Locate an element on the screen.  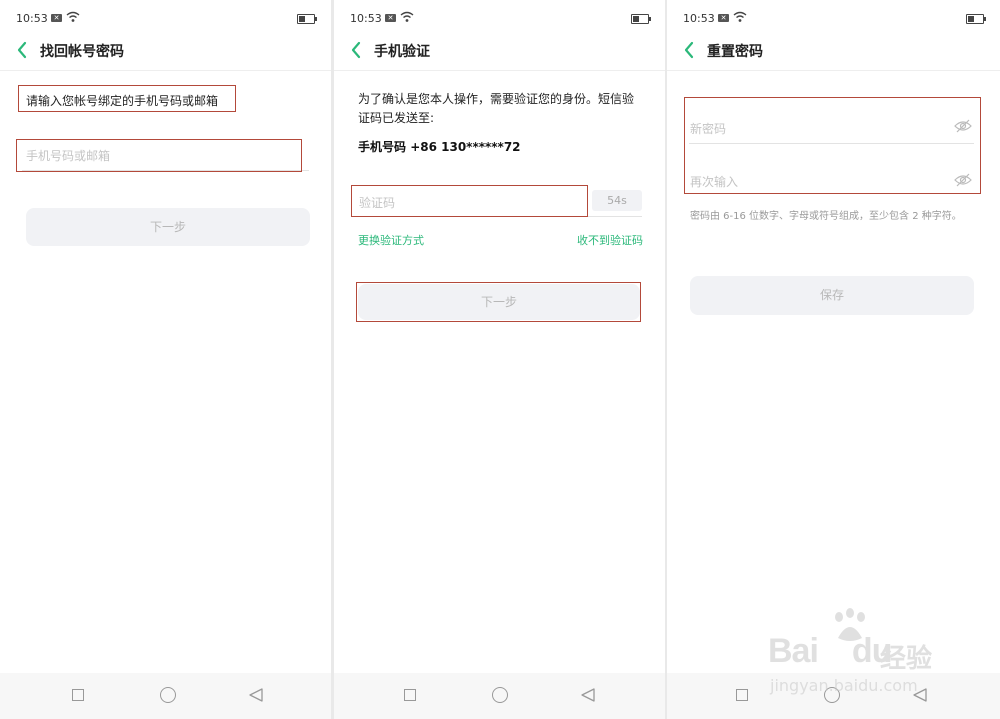
password-hint: 密码由 6-16 位数字、字母或符号组成，至少包含 2 种字符。 is located at coordinates (826, 216).